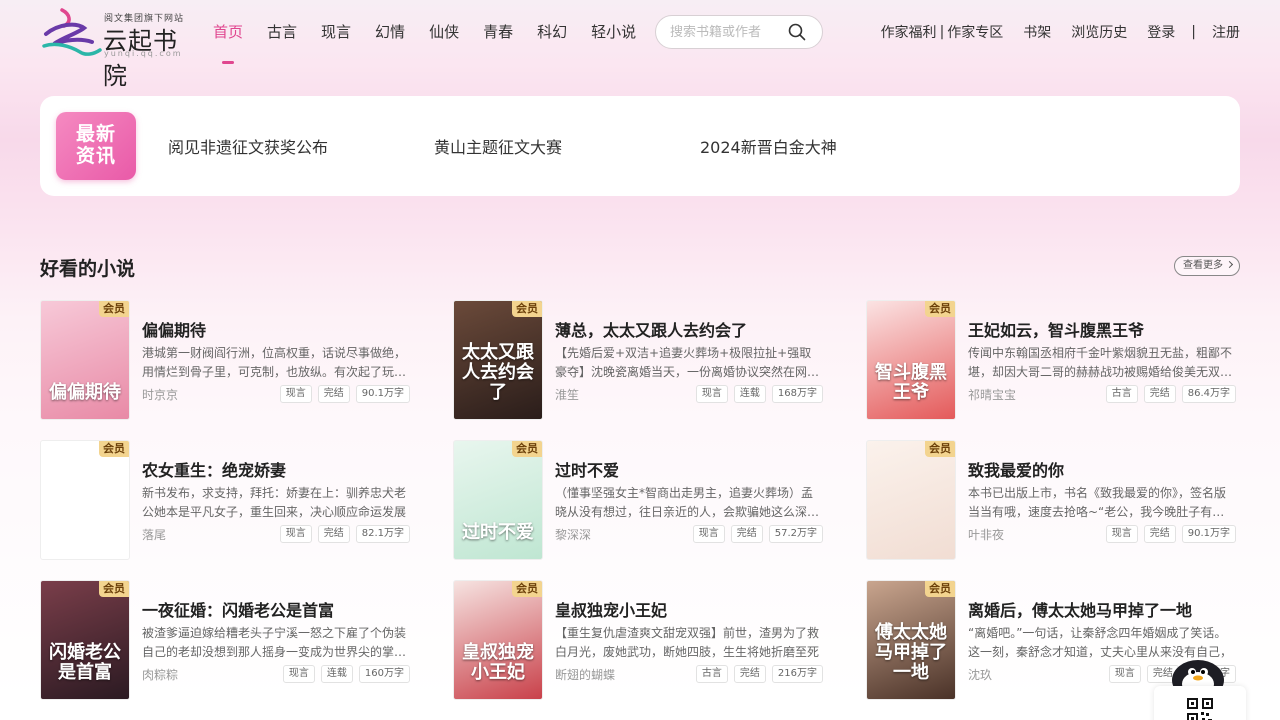  I want to click on author-zone-link: 作家专区, so click(975, 32).